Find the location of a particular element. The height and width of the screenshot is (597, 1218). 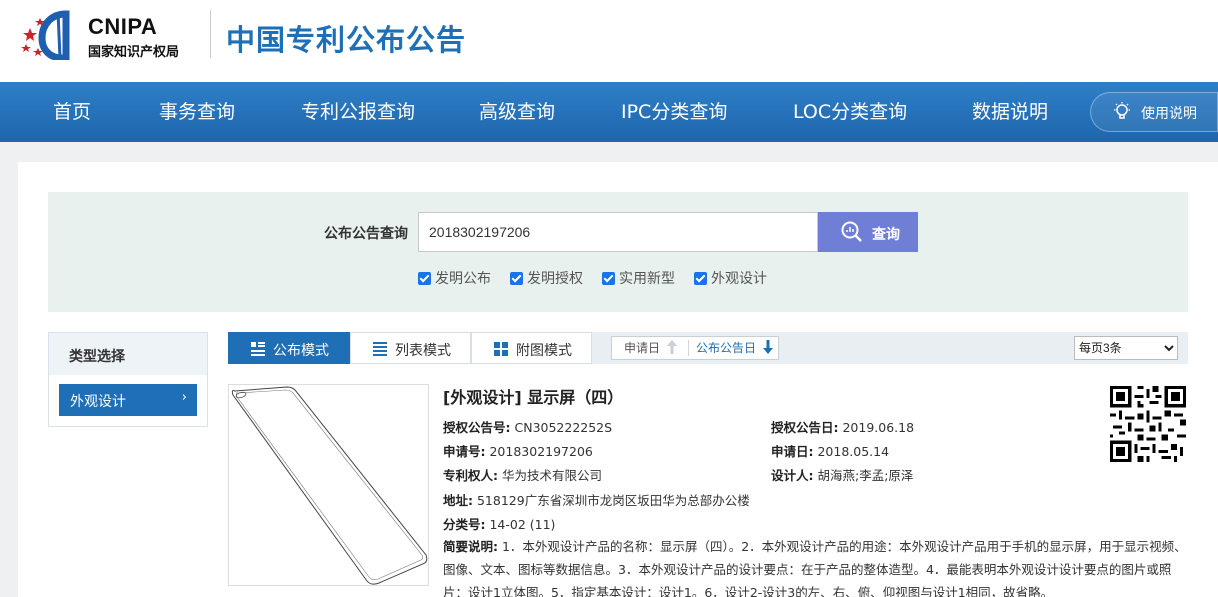

type-filter-title: 类型选择 is located at coordinates (97, 357).